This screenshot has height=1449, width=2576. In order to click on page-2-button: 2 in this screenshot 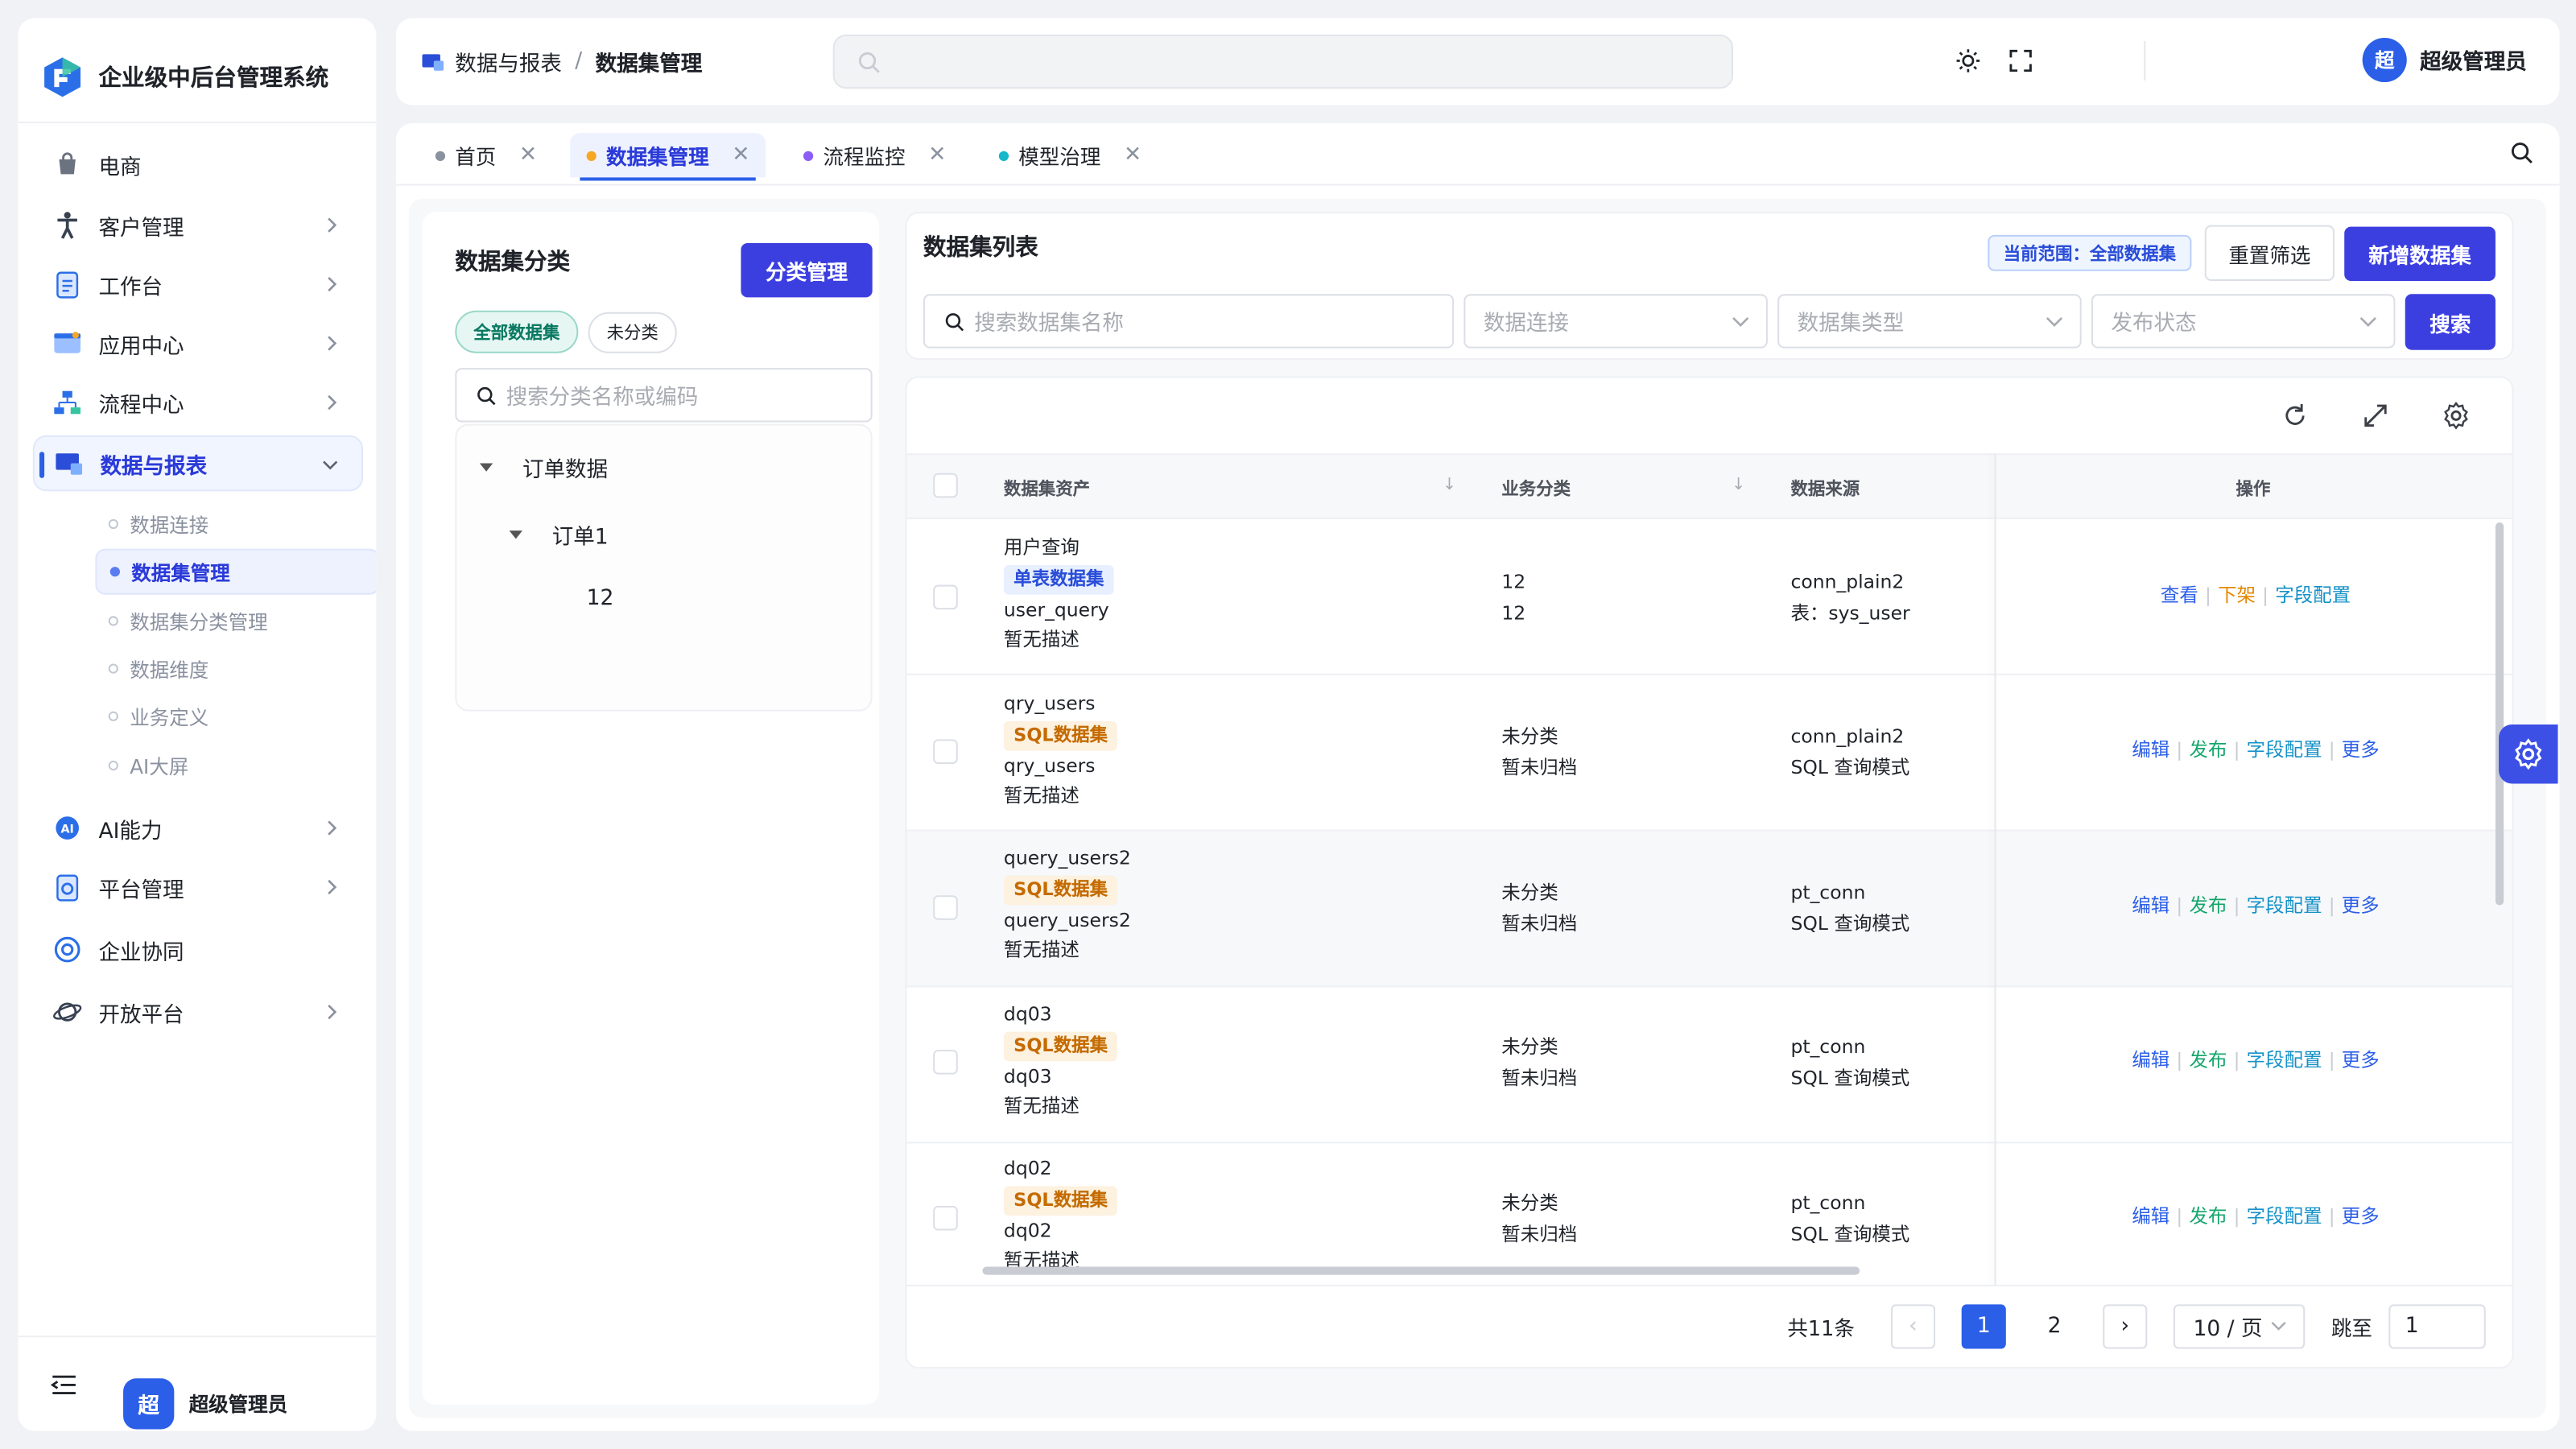, I will do `click(2054, 1326)`.